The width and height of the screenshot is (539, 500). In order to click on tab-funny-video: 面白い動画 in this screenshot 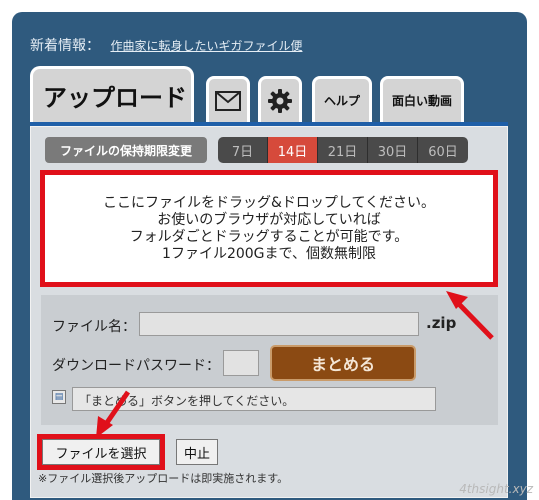, I will do `click(422, 99)`.